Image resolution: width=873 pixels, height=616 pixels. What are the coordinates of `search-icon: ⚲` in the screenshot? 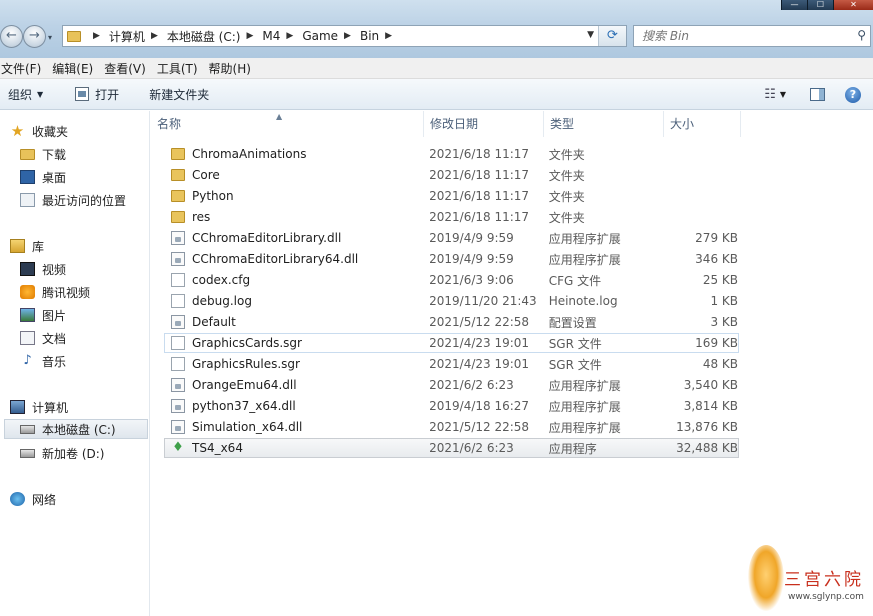 It's located at (861, 35).